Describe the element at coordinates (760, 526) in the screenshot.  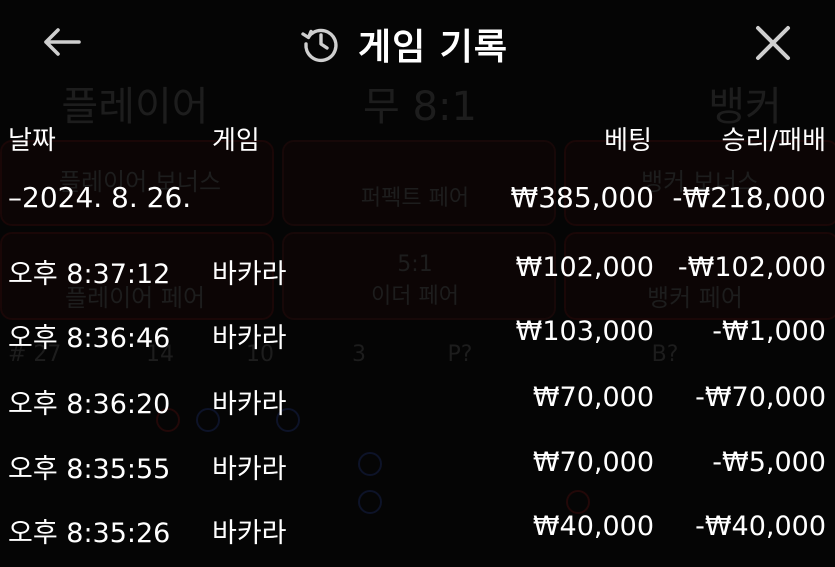
I see `row-result: -₩40,000` at that location.